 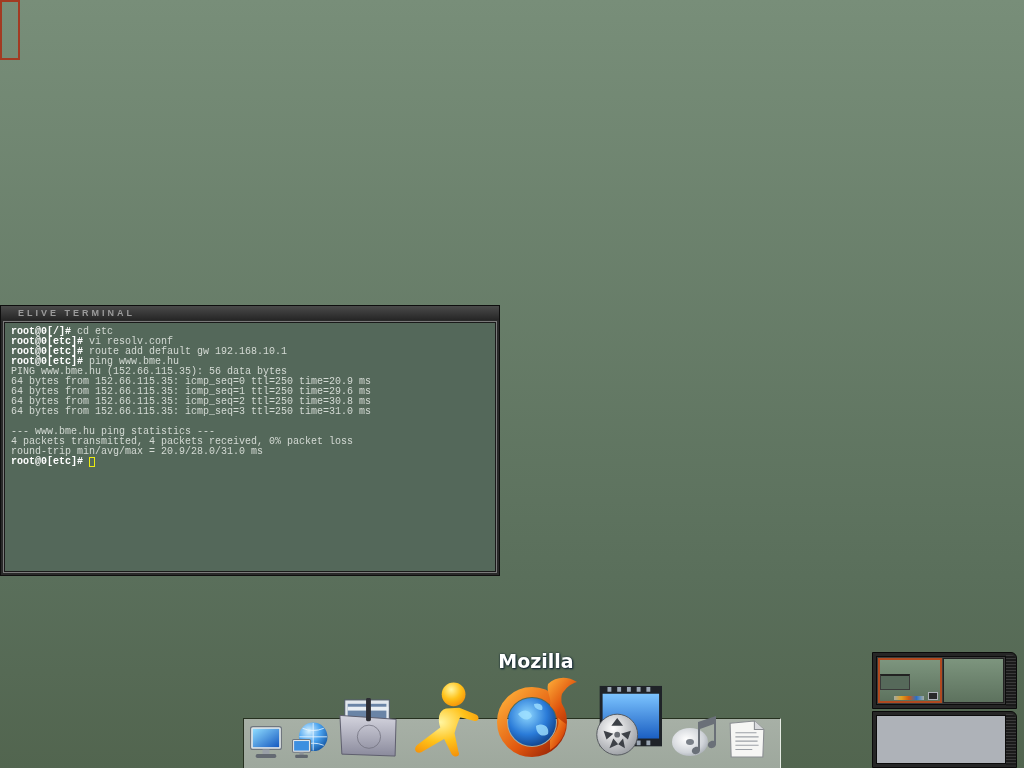 I want to click on window-title: ELIVE TERMINAL, so click(x=76, y=313).